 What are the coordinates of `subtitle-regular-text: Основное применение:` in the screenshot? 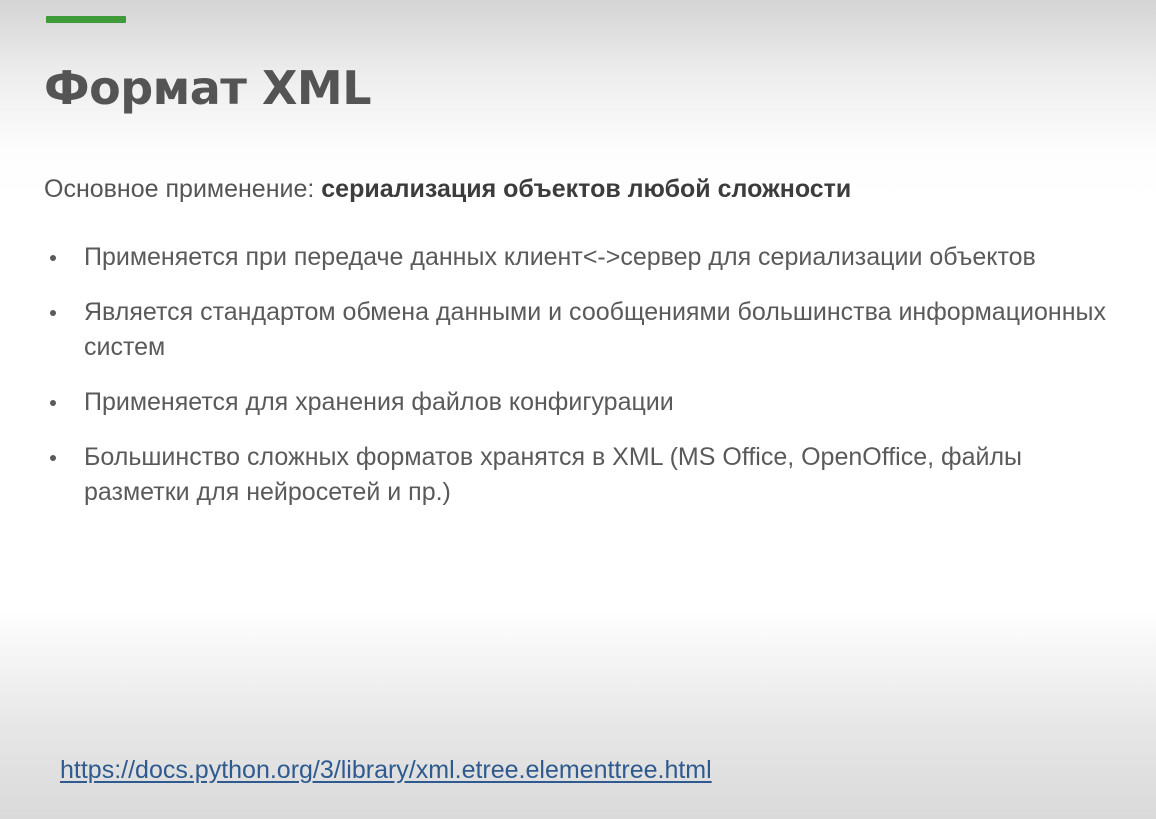 It's located at (183, 189).